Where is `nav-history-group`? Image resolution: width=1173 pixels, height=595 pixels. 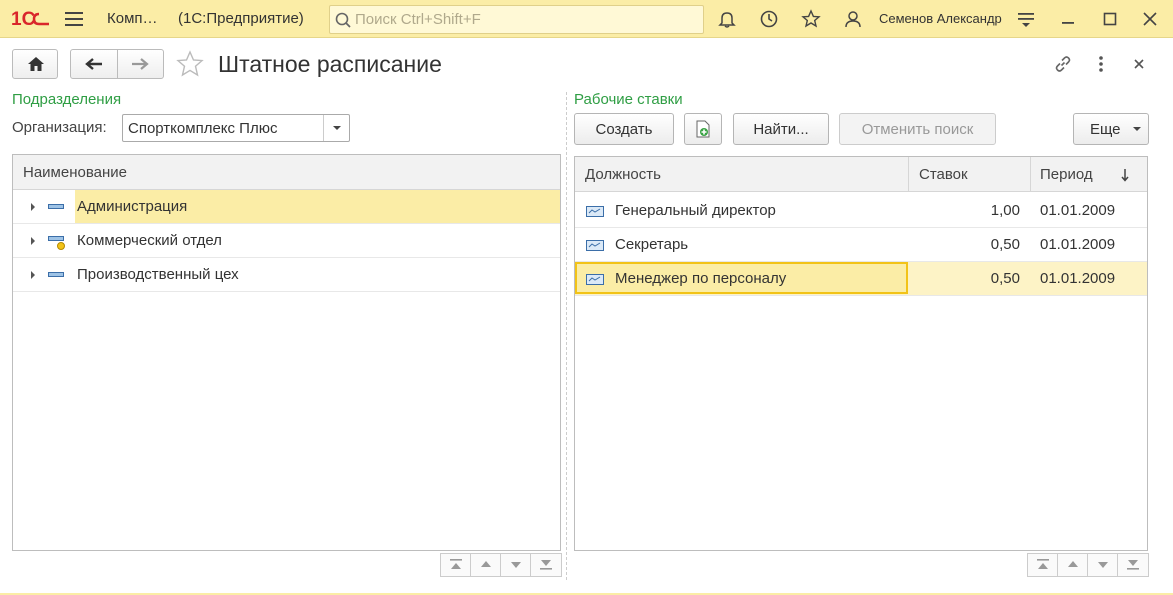 nav-history-group is located at coordinates (117, 64).